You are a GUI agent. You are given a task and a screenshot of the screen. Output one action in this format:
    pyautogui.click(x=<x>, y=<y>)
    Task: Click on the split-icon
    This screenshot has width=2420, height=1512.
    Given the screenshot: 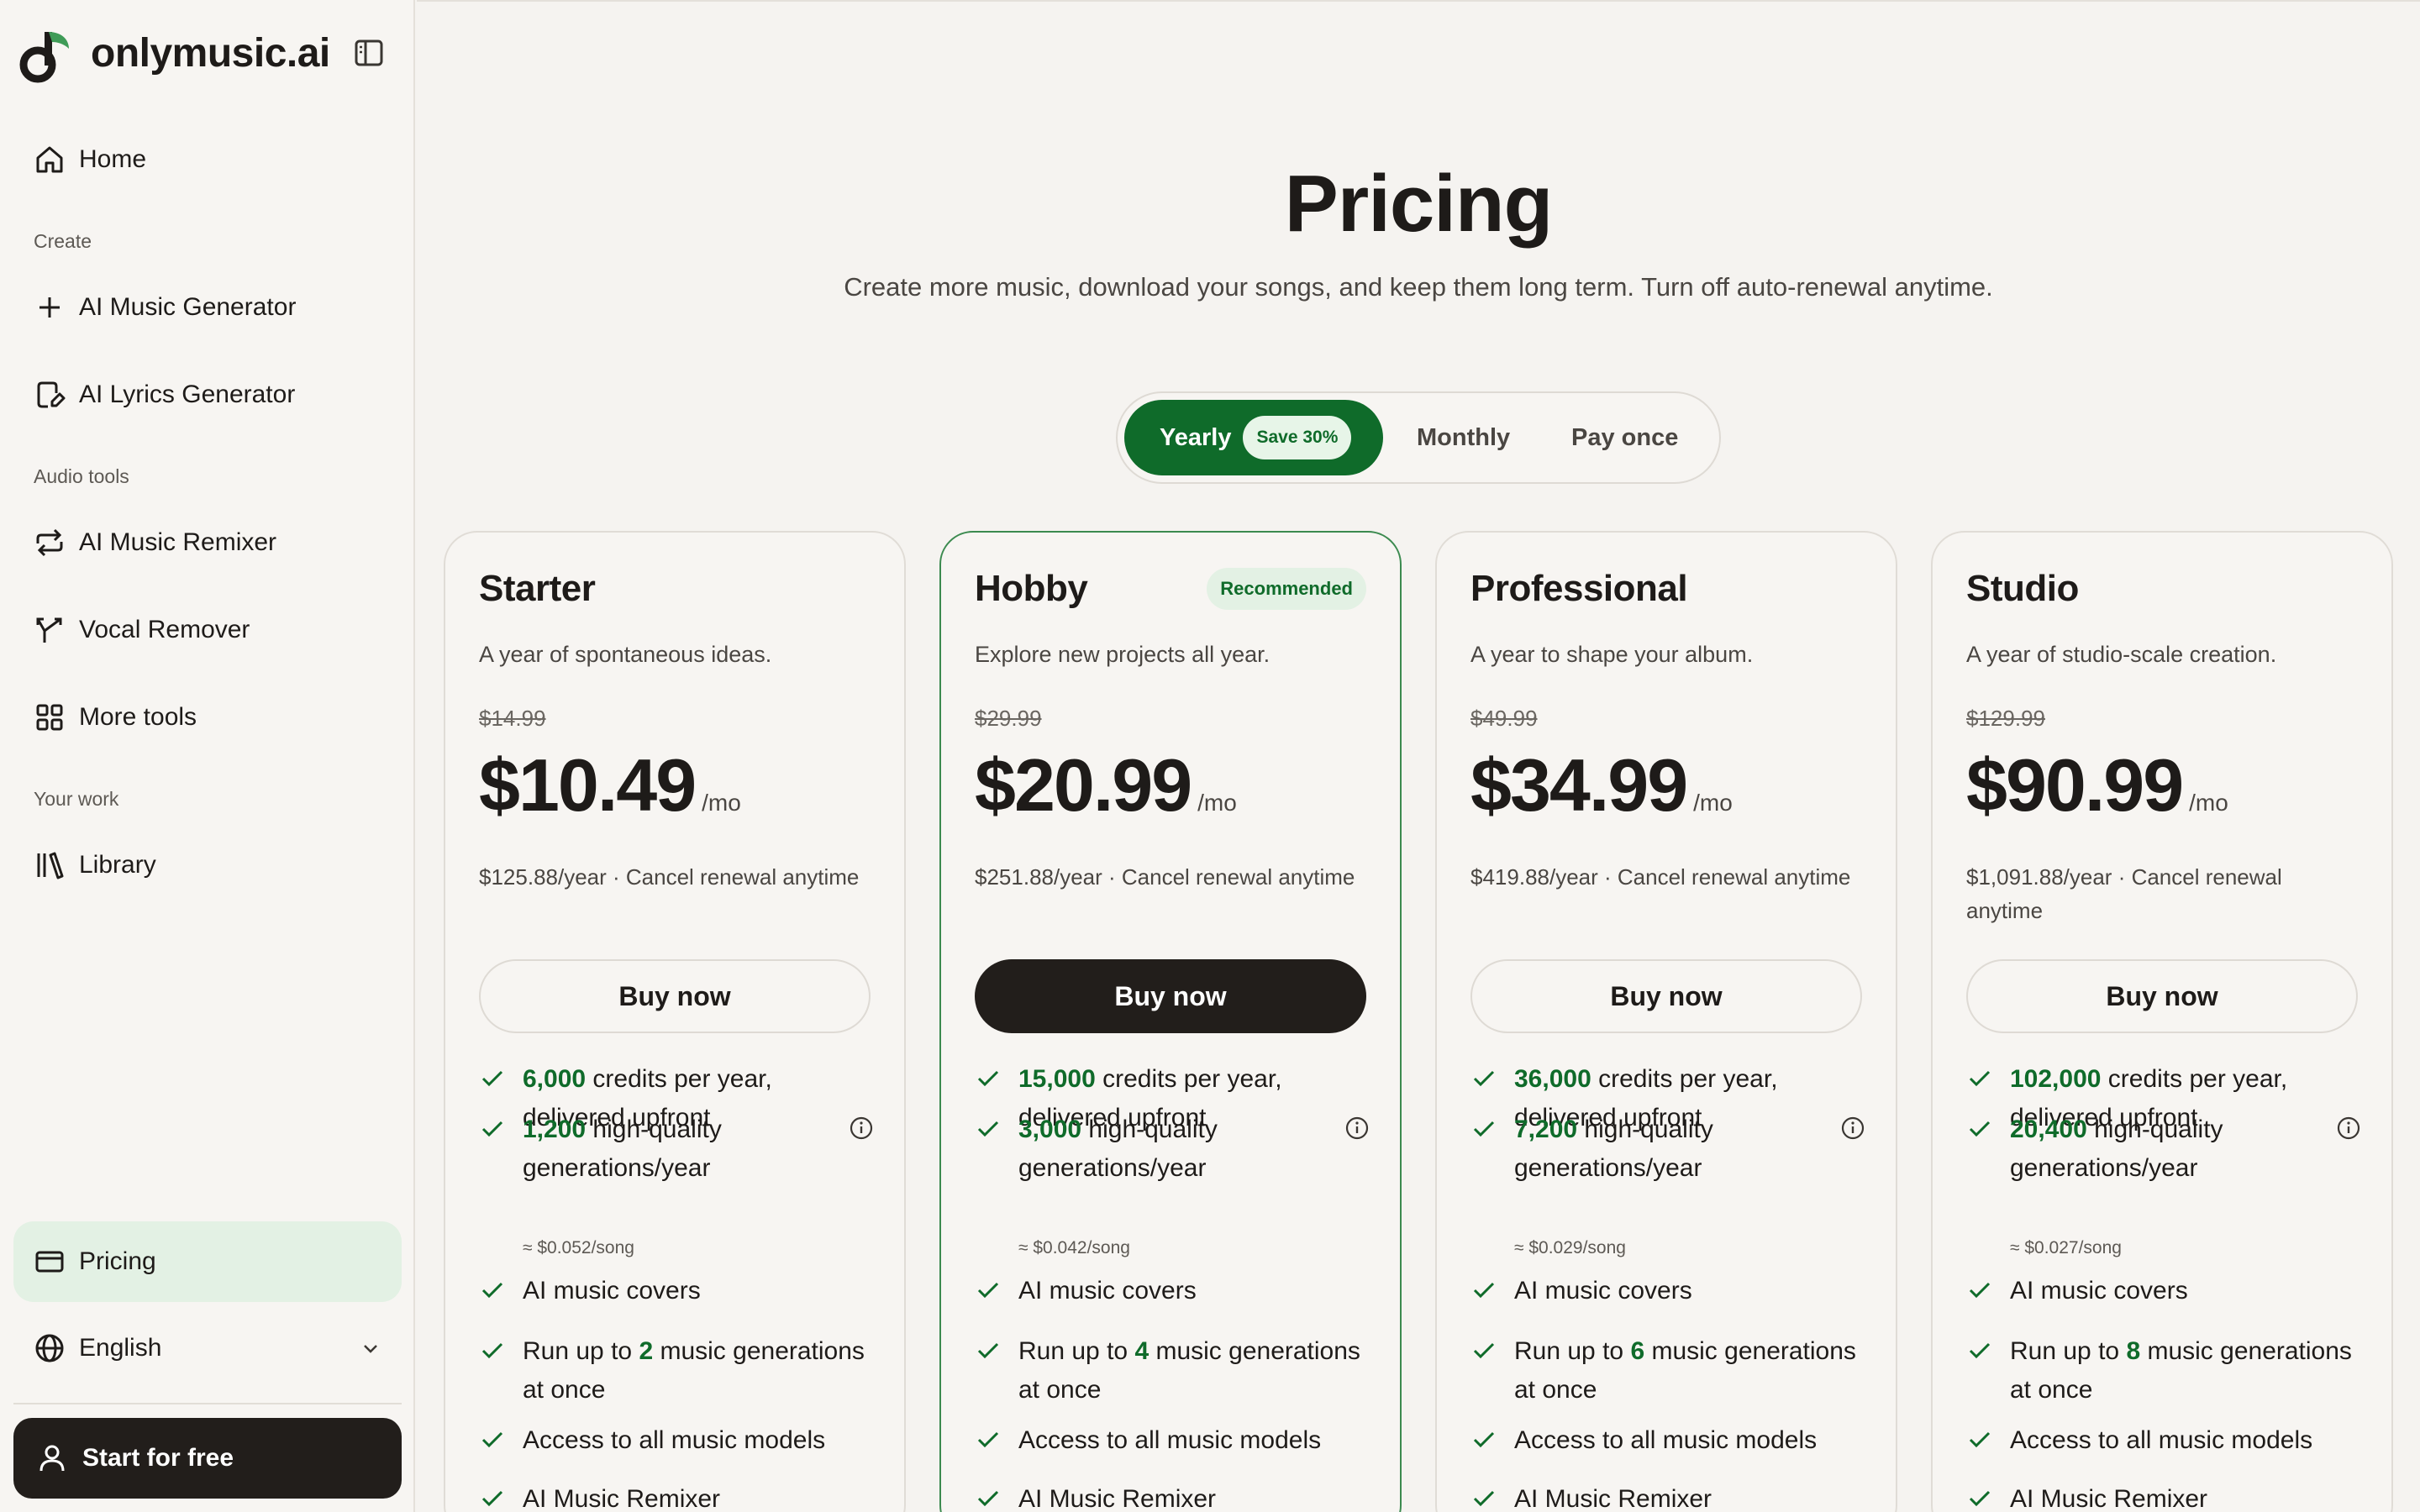 What is the action you would take?
    pyautogui.click(x=49, y=630)
    